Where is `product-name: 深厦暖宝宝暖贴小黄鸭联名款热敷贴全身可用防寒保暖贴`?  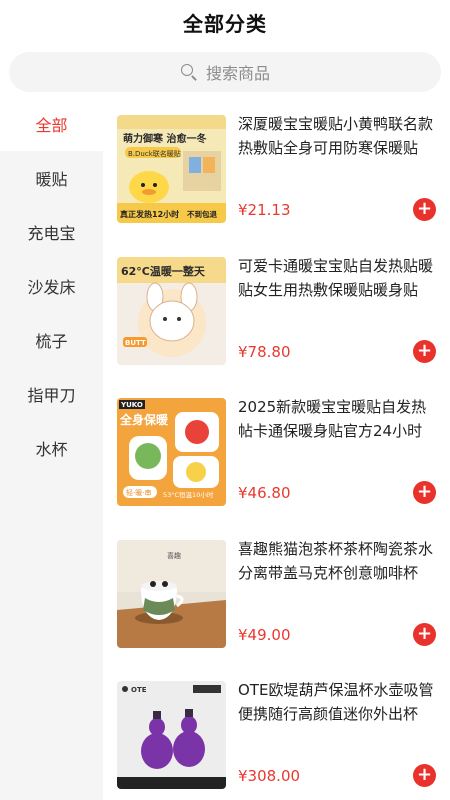
product-name: 深厦暖宝宝暖贴小黄鸭联名款热敷贴全身可用防寒保暖贴 is located at coordinates (336, 136).